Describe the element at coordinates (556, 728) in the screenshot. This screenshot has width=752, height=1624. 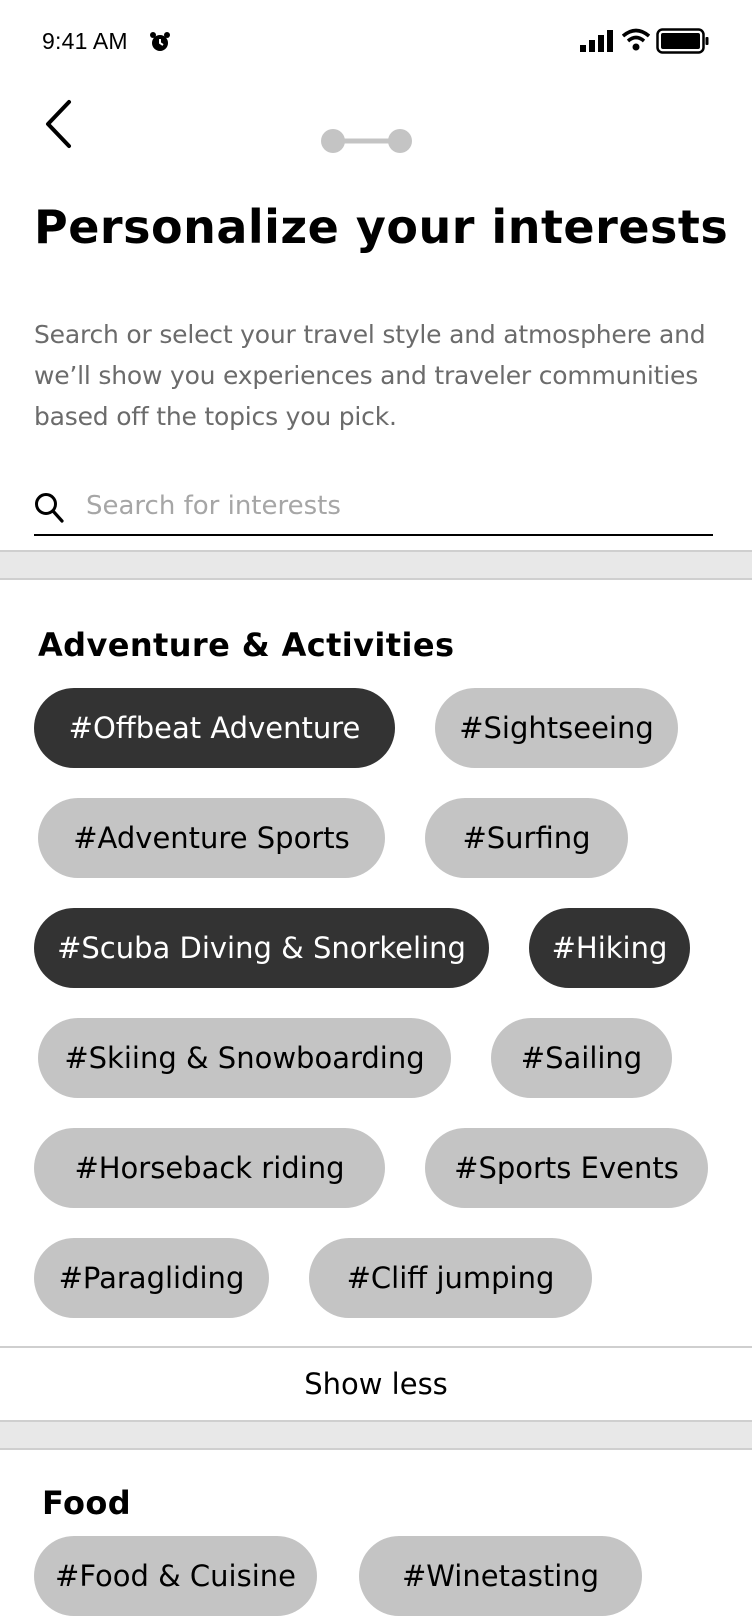
I see `chip-sightseeing: #Sightseeing` at that location.